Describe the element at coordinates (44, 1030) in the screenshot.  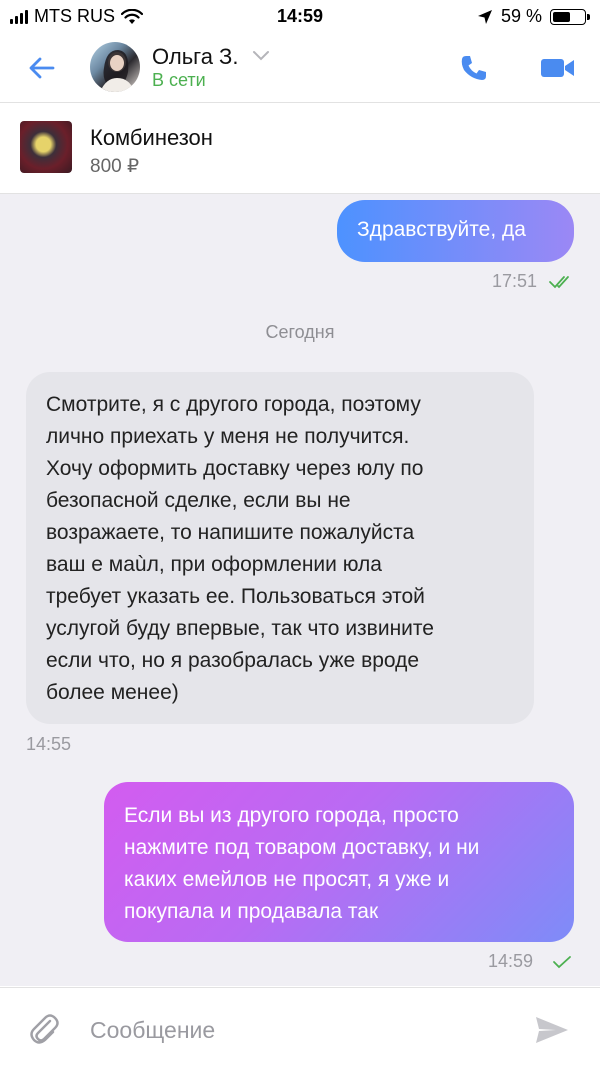
I see `paperclip-icon` at that location.